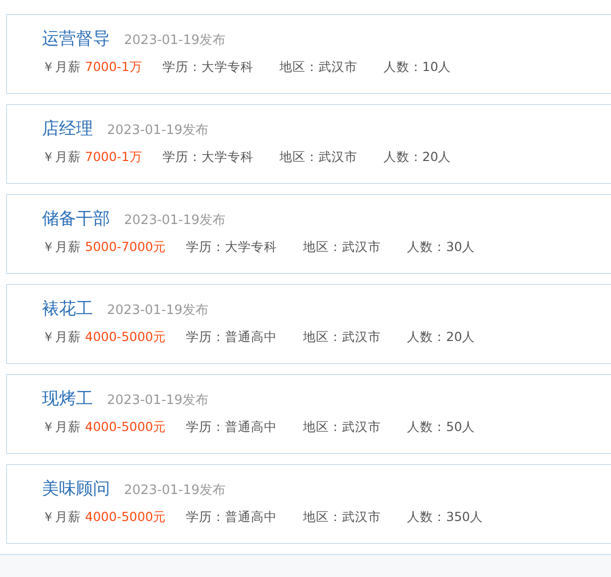 This screenshot has height=577, width=611. Describe the element at coordinates (417, 67) in the screenshot. I see `headcount-text: 人数：10人` at that location.